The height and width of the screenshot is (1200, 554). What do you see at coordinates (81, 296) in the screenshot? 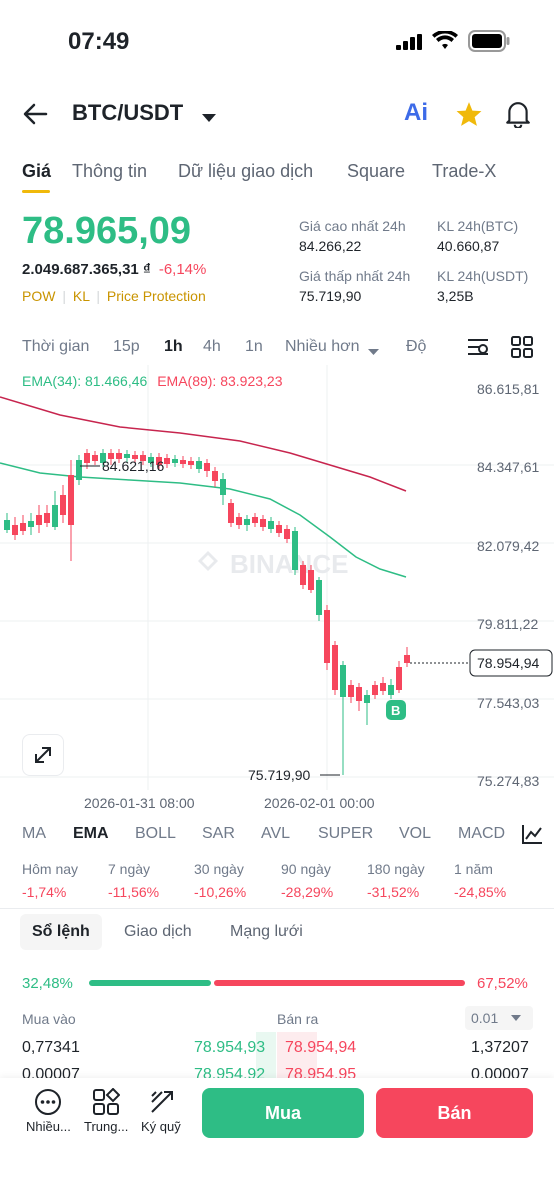
I see `tag-kl: KL` at bounding box center [81, 296].